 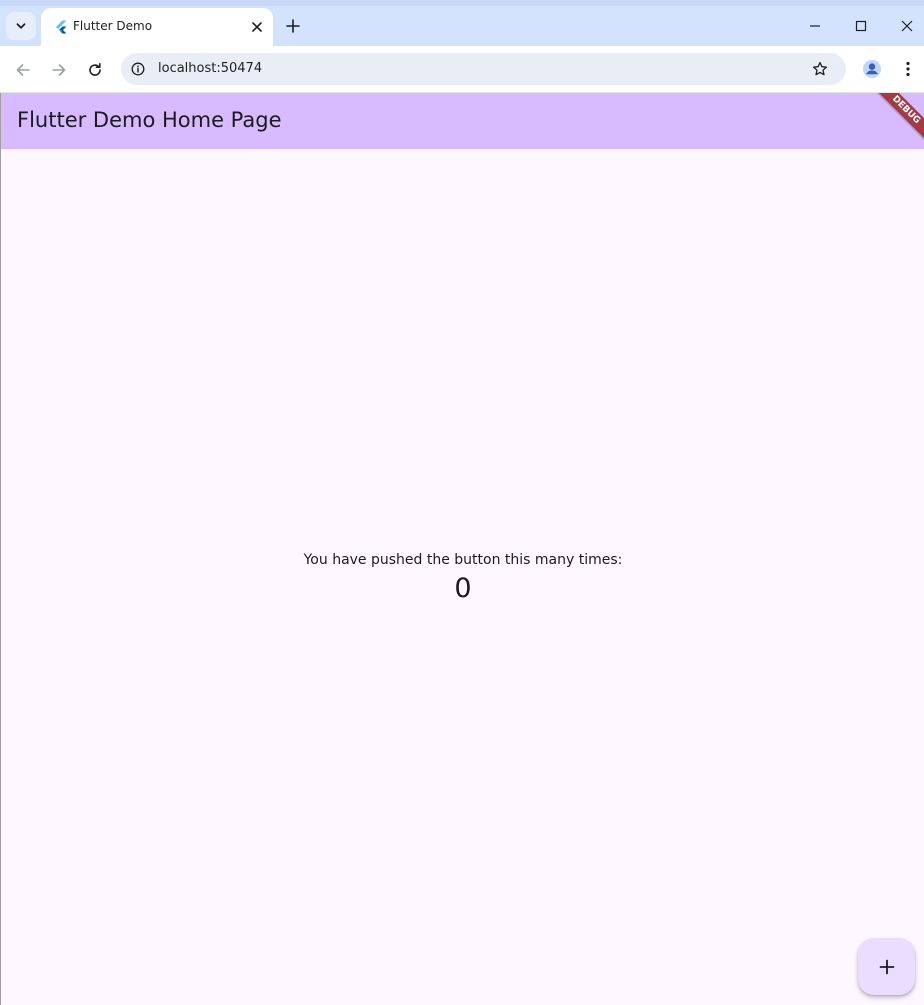 What do you see at coordinates (149, 120) in the screenshot?
I see `page-title: Flutter Demo Home Page` at bounding box center [149, 120].